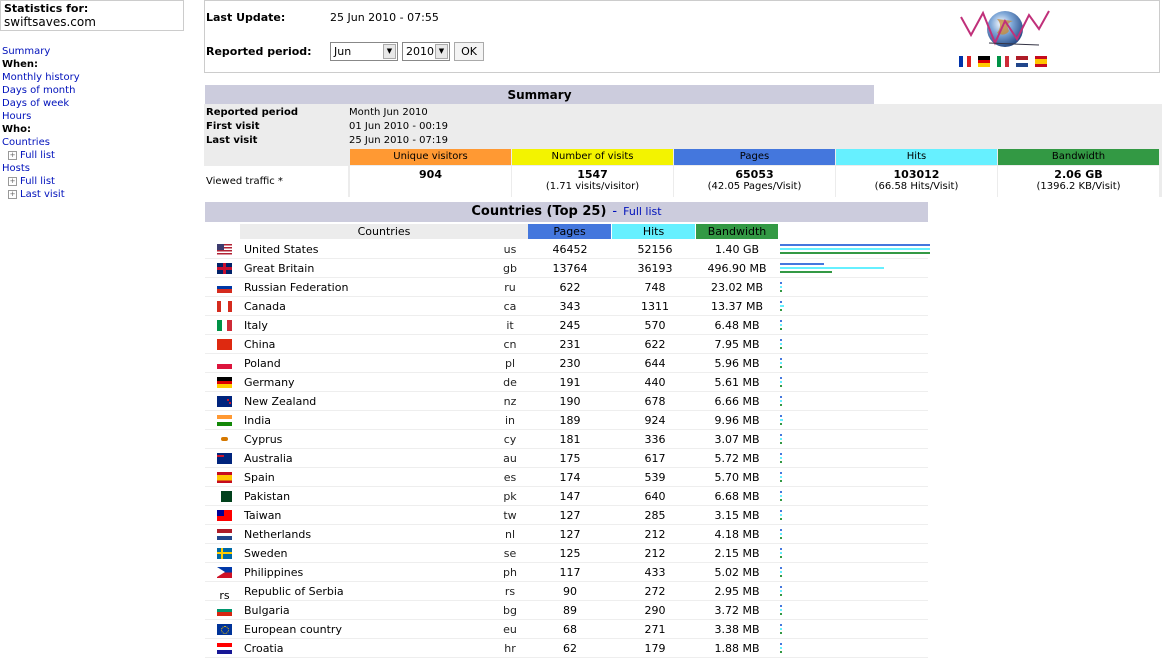 This screenshot has width=1164, height=658. I want to click on menu-link-countries: Countries, so click(26, 142).